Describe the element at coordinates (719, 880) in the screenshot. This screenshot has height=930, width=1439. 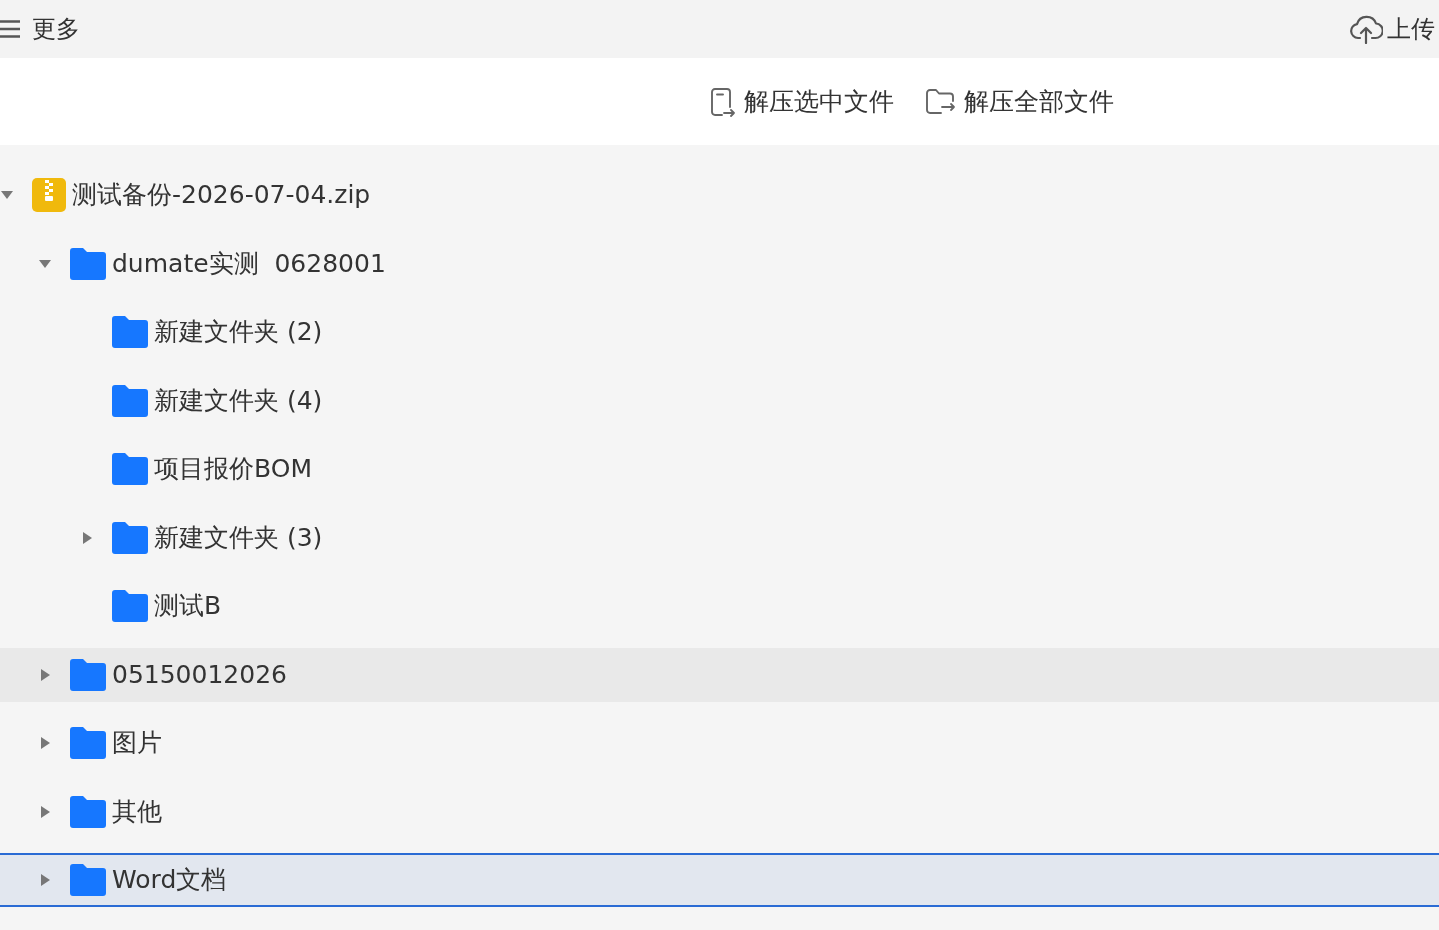
I see `tree-row: Word文档` at that location.